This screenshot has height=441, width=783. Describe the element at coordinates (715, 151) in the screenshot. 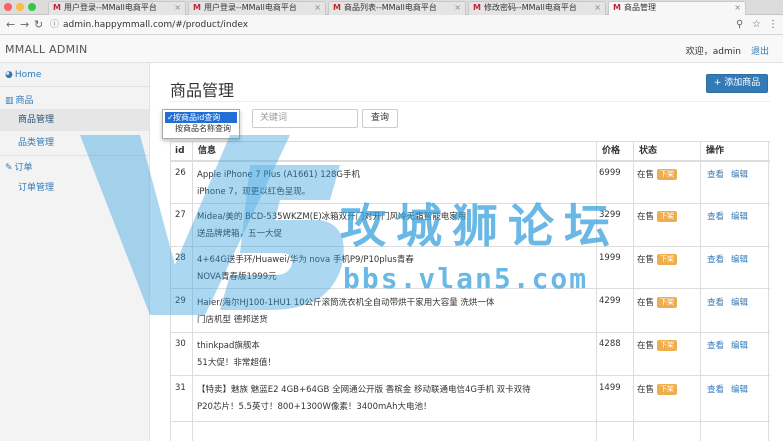

I see `column-header-actions: 操作` at that location.